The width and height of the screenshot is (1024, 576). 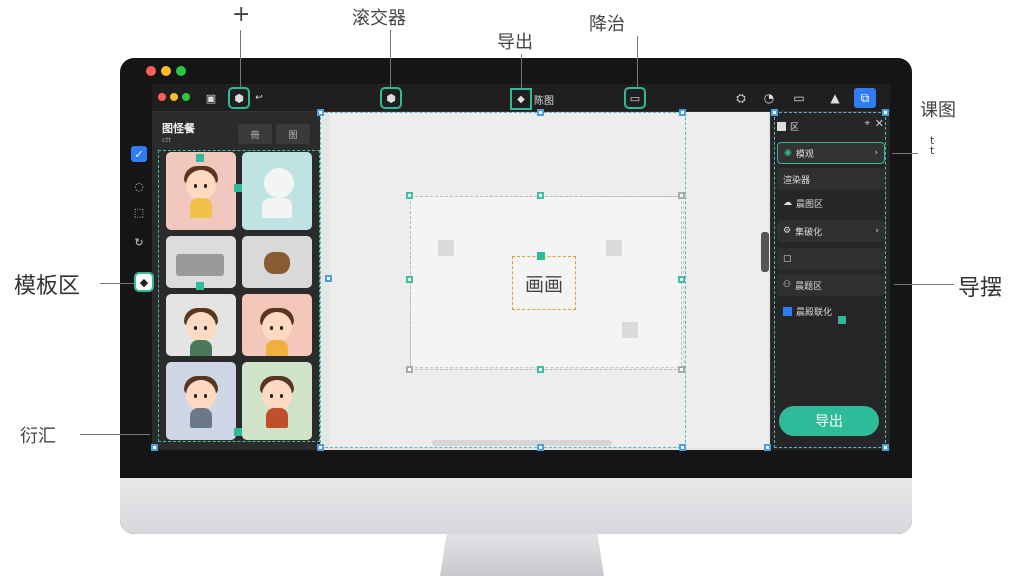 I want to click on users-icon: ⛭, so click(x=741, y=98).